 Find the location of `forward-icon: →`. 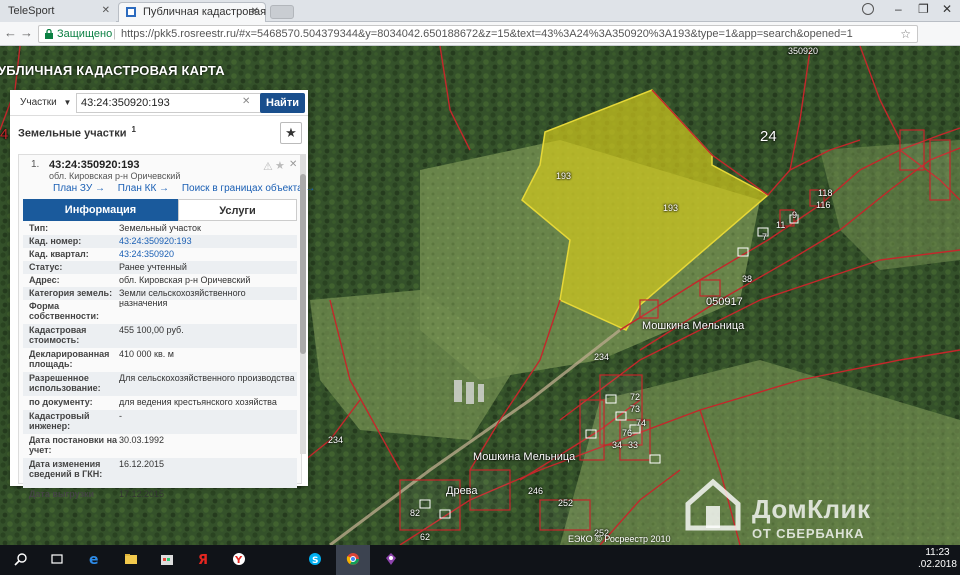

forward-icon: → is located at coordinates (26, 32).